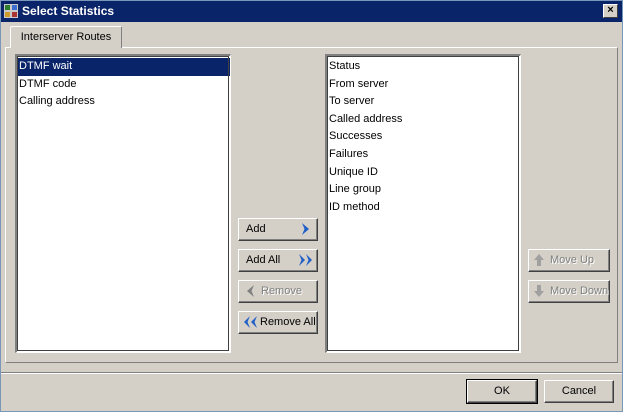 This screenshot has width=623, height=412. What do you see at coordinates (281, 291) in the screenshot?
I see `remove-label: Remove` at bounding box center [281, 291].